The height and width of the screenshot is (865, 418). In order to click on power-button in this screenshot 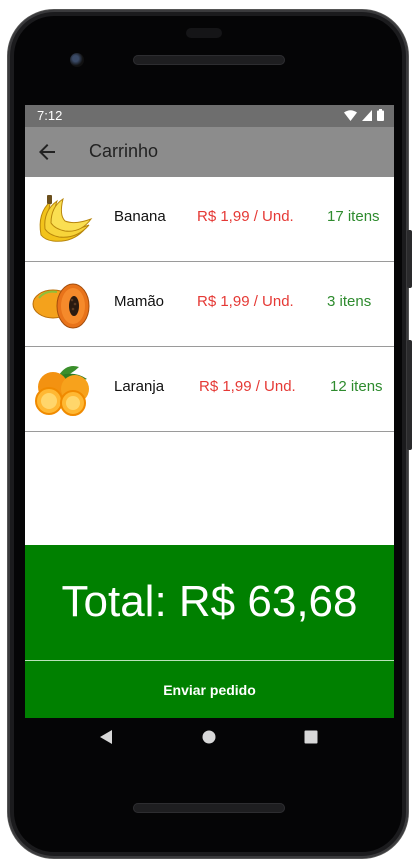, I will do `click(409, 395)`.